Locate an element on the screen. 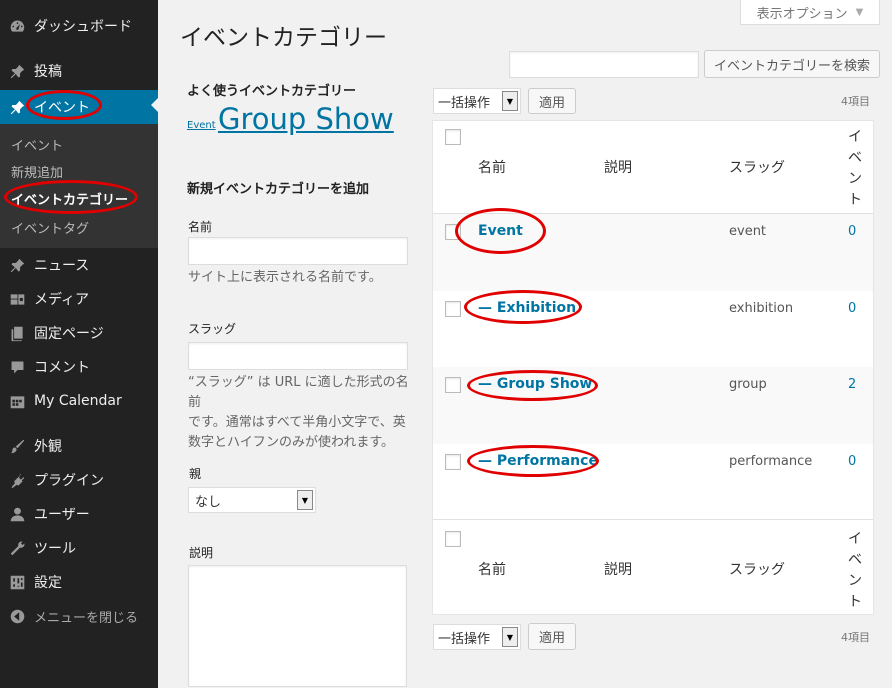  submenu-item-events: イベント is located at coordinates (37, 144).